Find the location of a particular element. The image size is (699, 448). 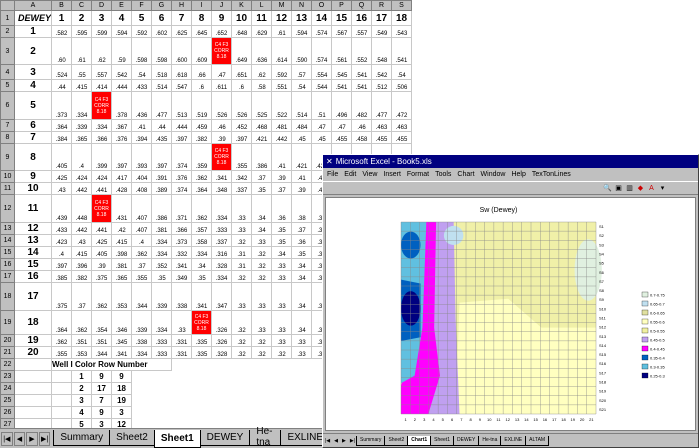

data-cell: .648 is located at coordinates (242, 31).